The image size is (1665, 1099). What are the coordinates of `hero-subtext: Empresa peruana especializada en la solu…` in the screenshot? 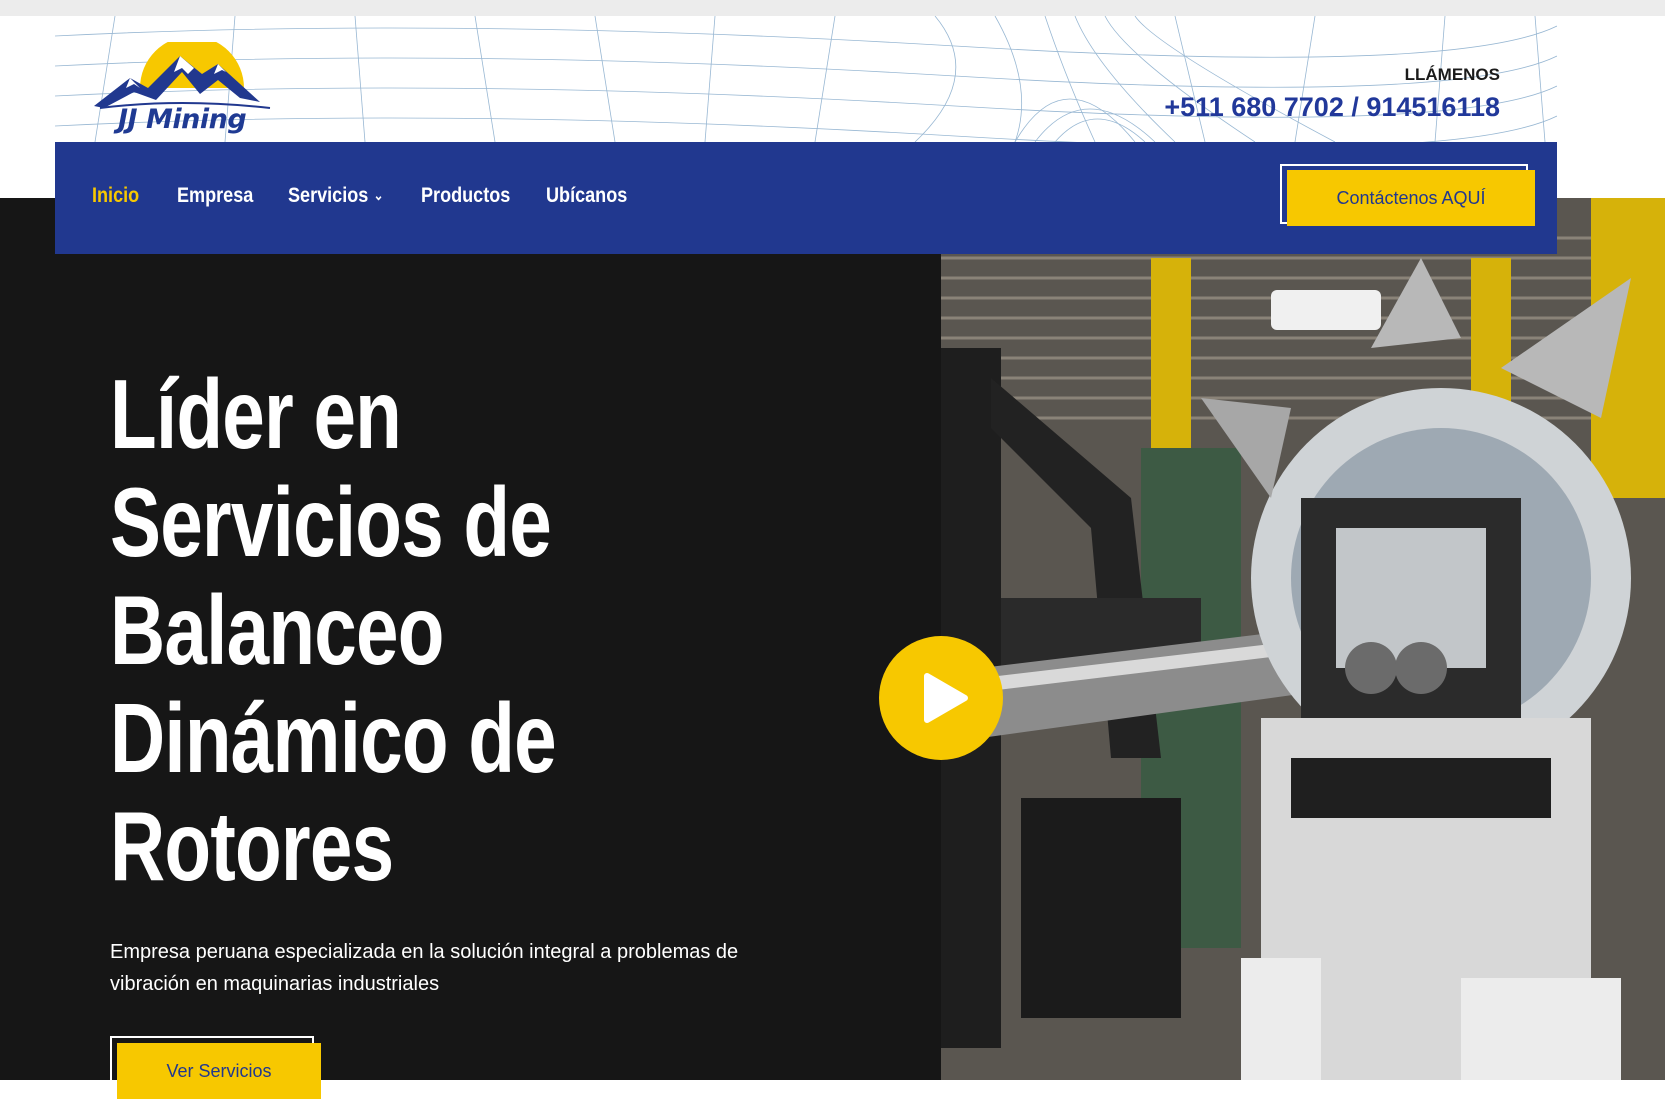 It's located at (424, 968).